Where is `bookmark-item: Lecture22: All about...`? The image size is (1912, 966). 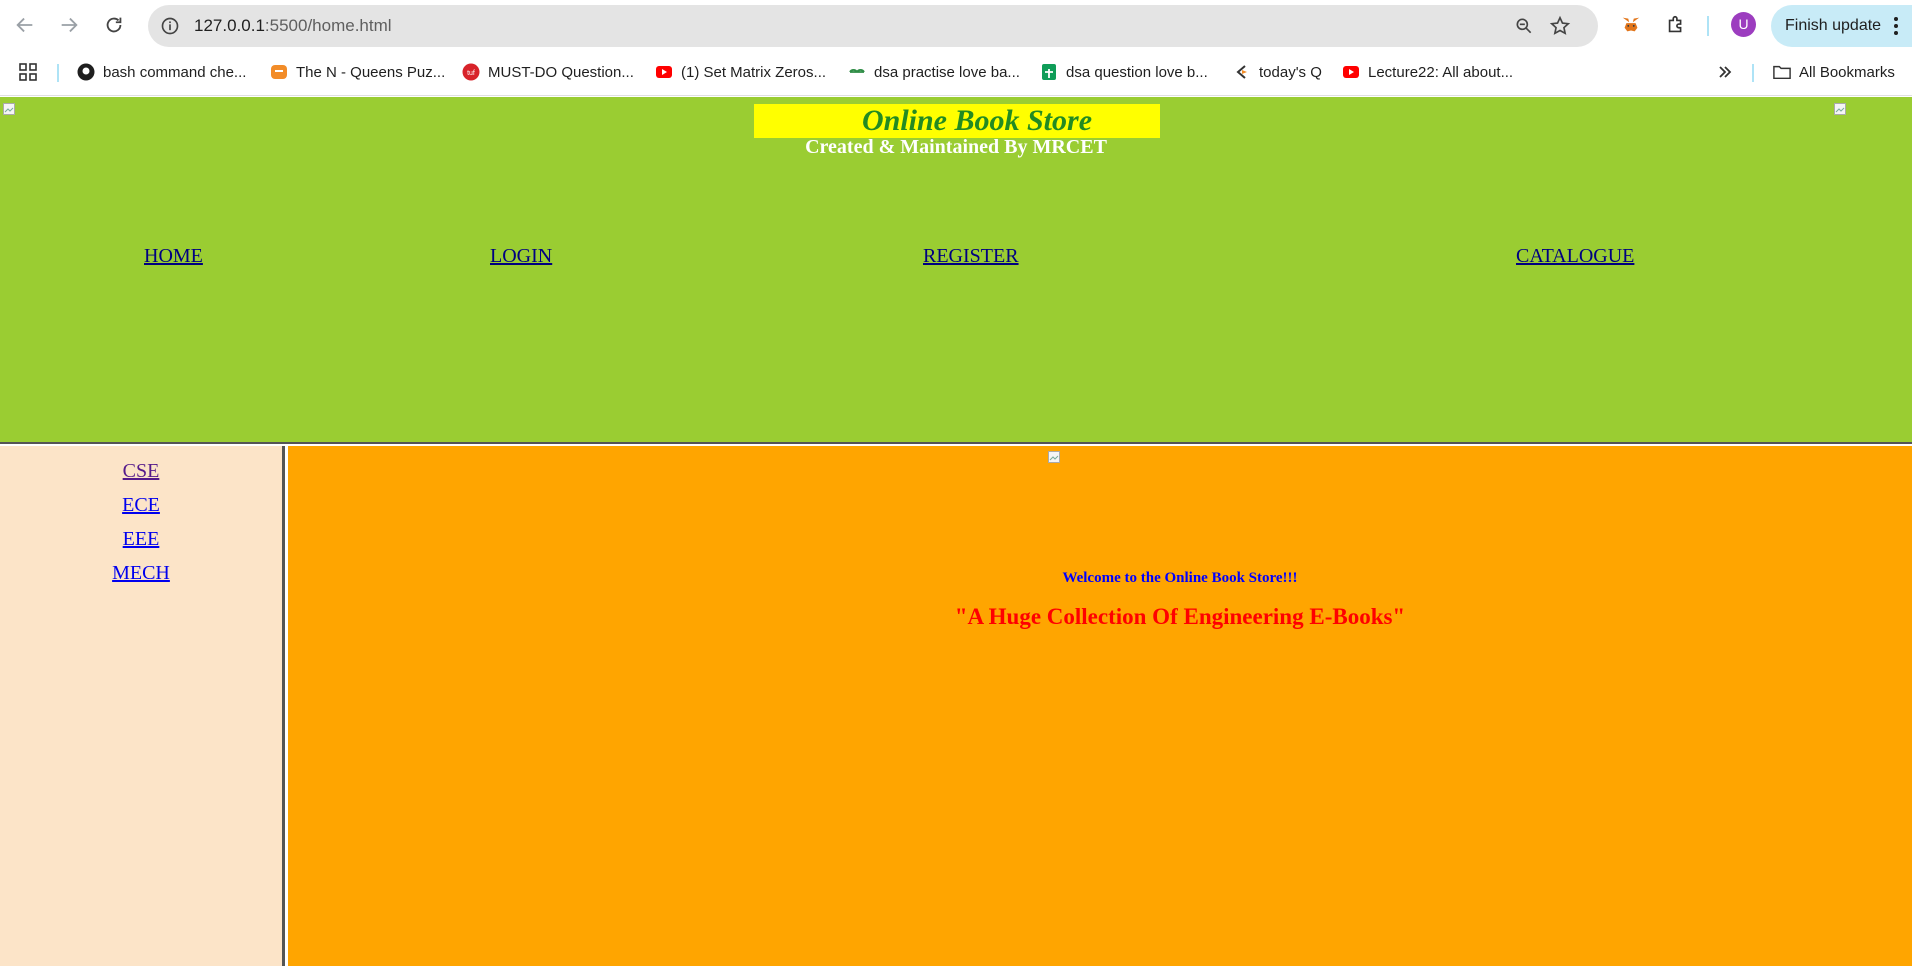
bookmark-item: Lecture22: All about... is located at coordinates (1427, 72).